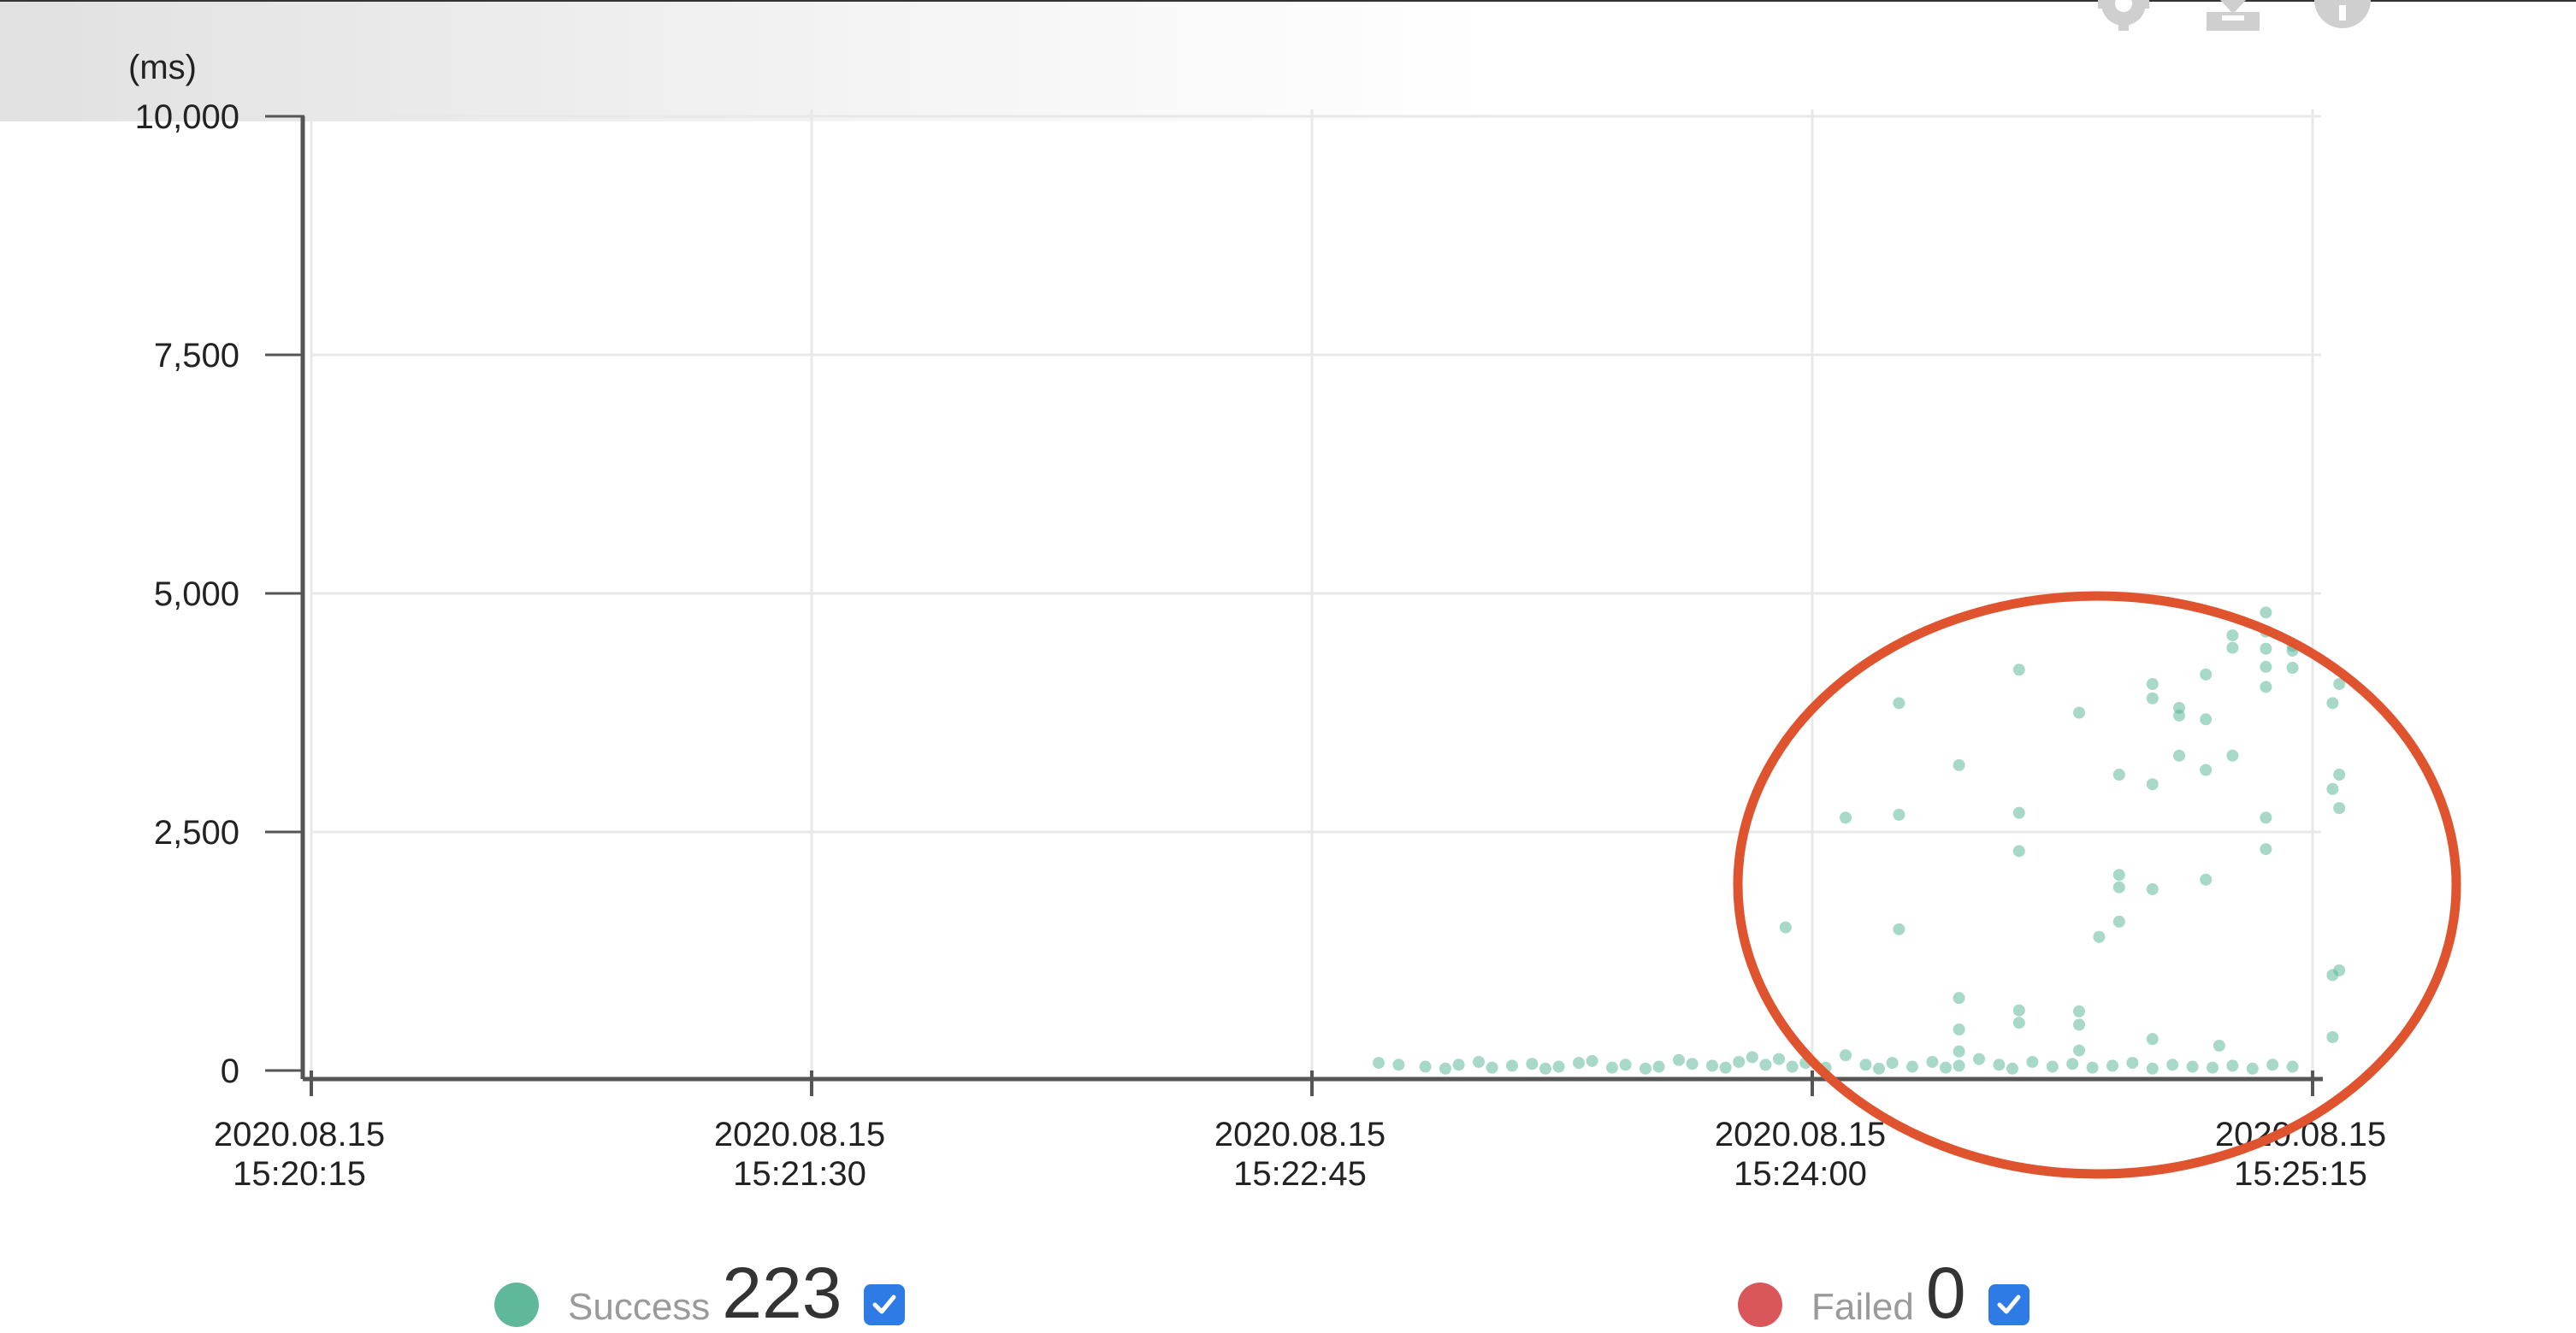  What do you see at coordinates (1300, 1174) in the screenshot?
I see `x-tick-label-time: 15:22:45` at bounding box center [1300, 1174].